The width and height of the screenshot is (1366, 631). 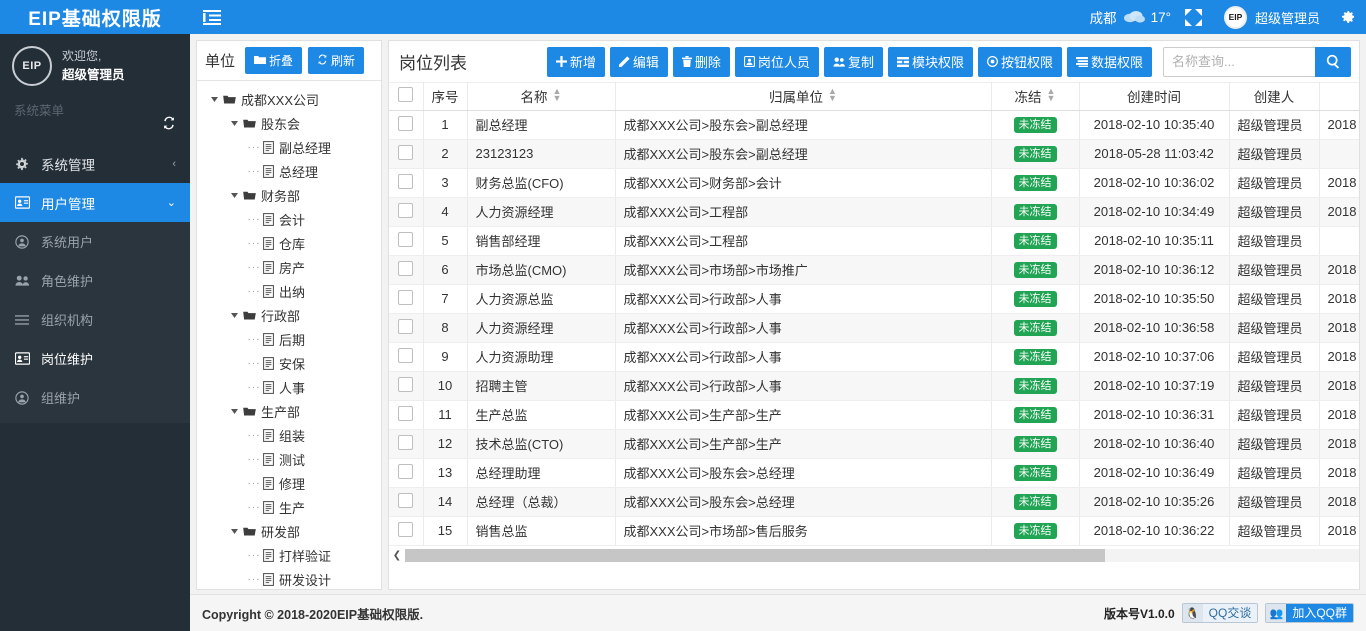 What do you see at coordinates (289, 243) in the screenshot?
I see `tree-node: ··· 仓库` at bounding box center [289, 243].